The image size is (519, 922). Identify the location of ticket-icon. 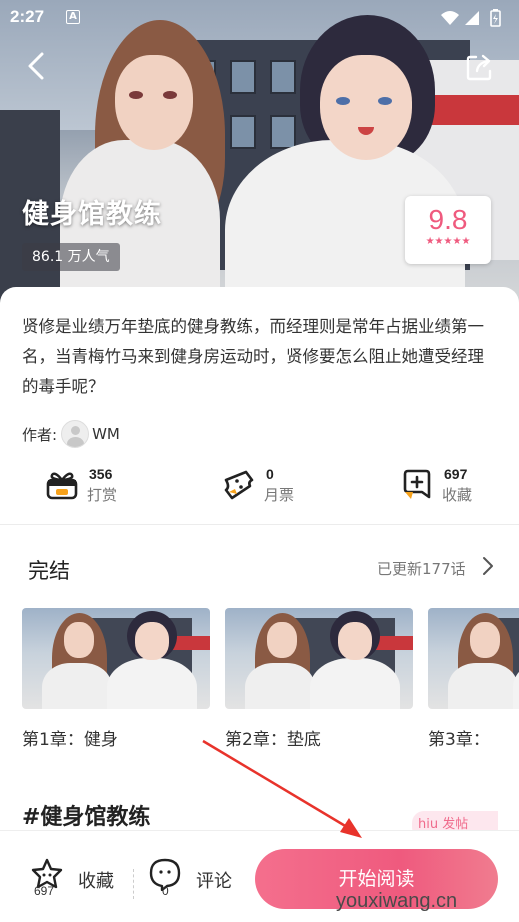
(239, 485).